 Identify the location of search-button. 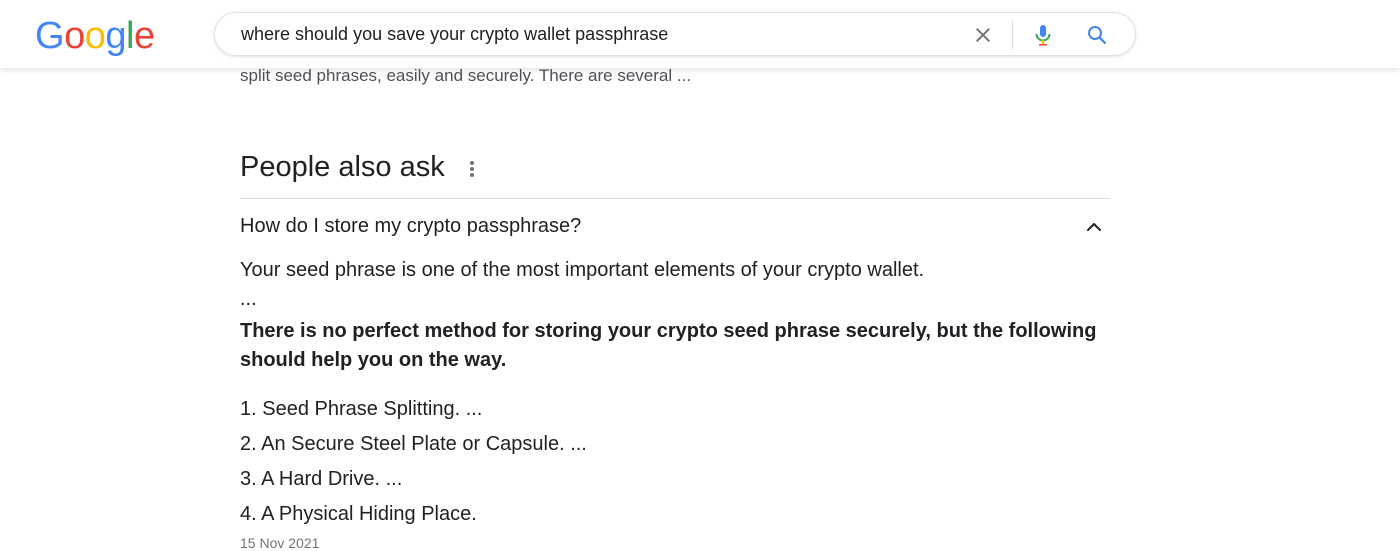
(1097, 35).